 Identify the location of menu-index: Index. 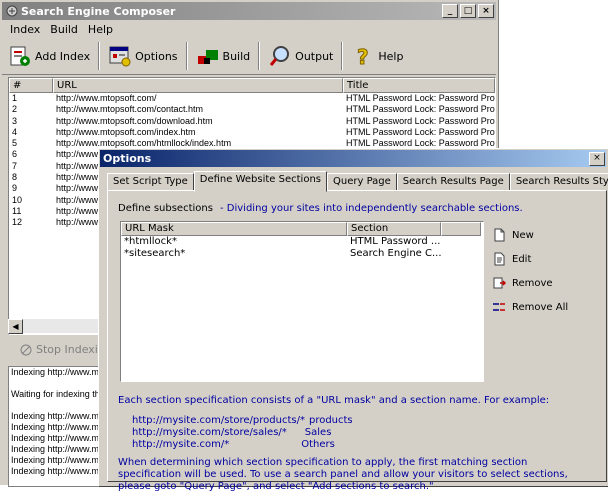
(25, 29).